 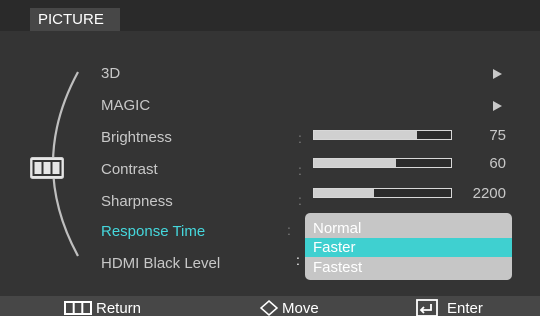 I want to click on sharpness-slider, so click(x=382, y=193).